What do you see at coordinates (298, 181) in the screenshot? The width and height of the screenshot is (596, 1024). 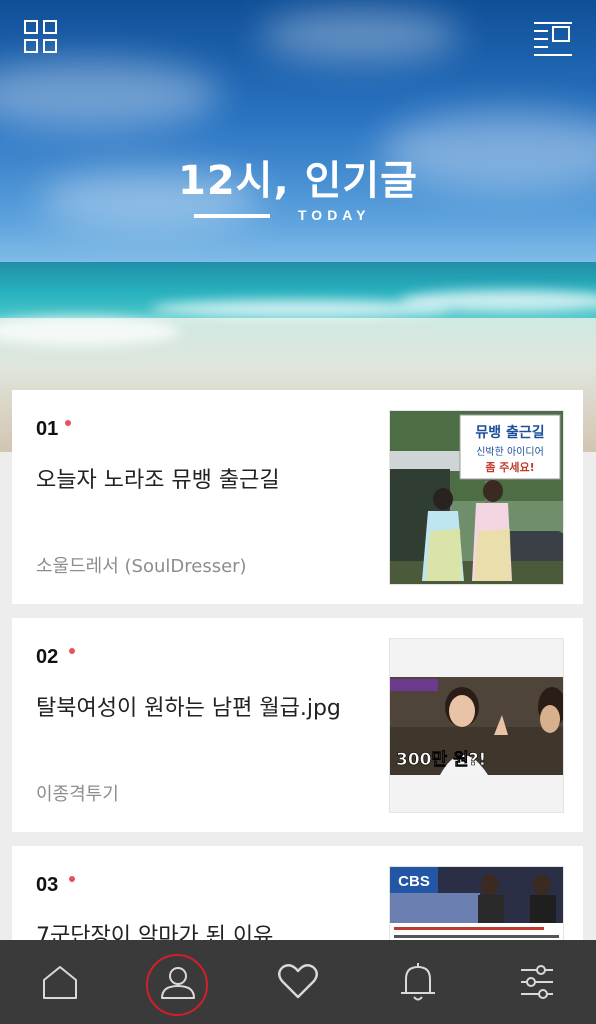 I see `page-title: 12시, 인기글` at bounding box center [298, 181].